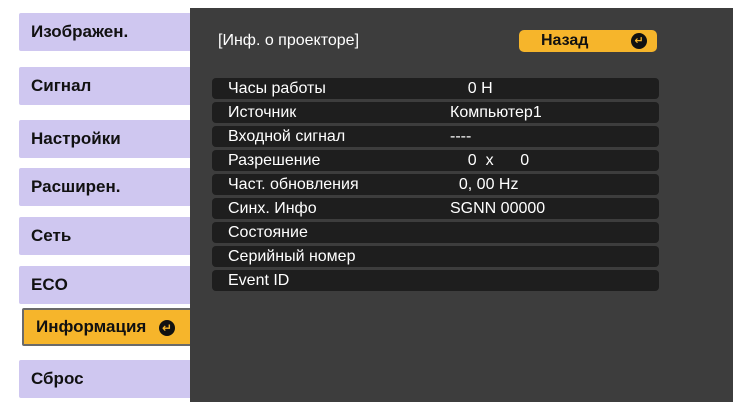  I want to click on menu-item-eco: ECO, so click(109, 285).